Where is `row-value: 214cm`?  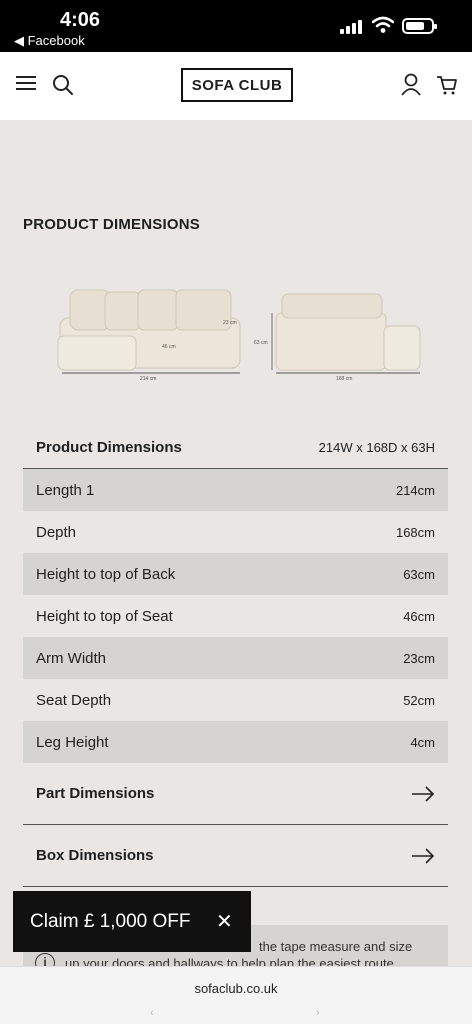
row-value: 214cm is located at coordinates (415, 490).